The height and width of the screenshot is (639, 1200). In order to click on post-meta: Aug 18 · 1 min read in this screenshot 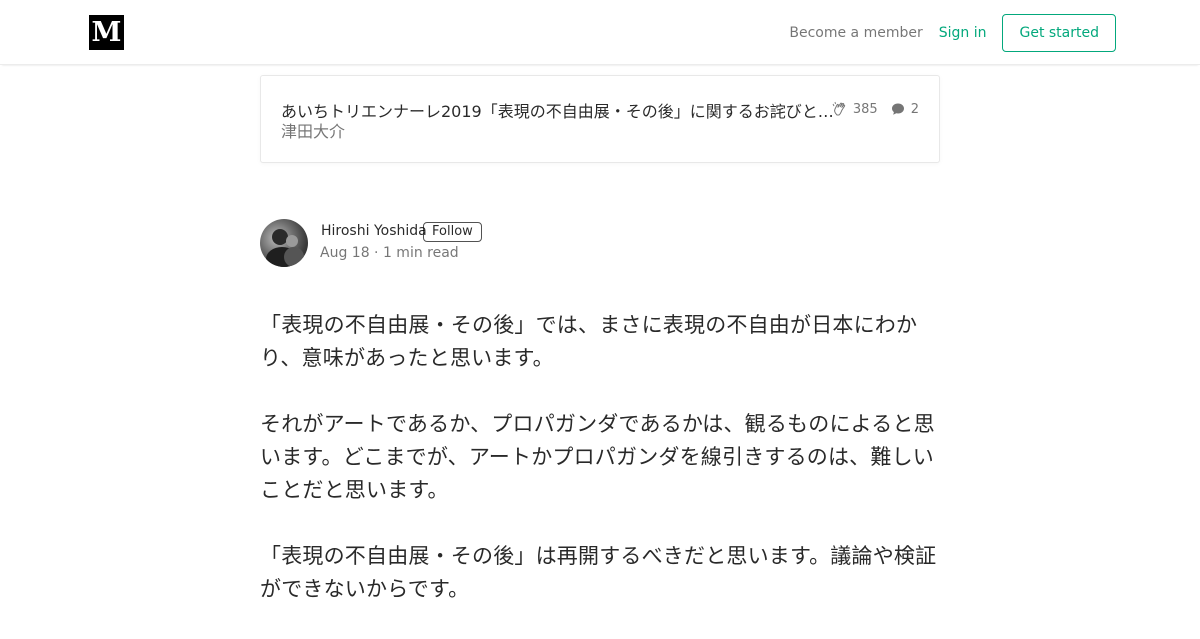, I will do `click(389, 253)`.